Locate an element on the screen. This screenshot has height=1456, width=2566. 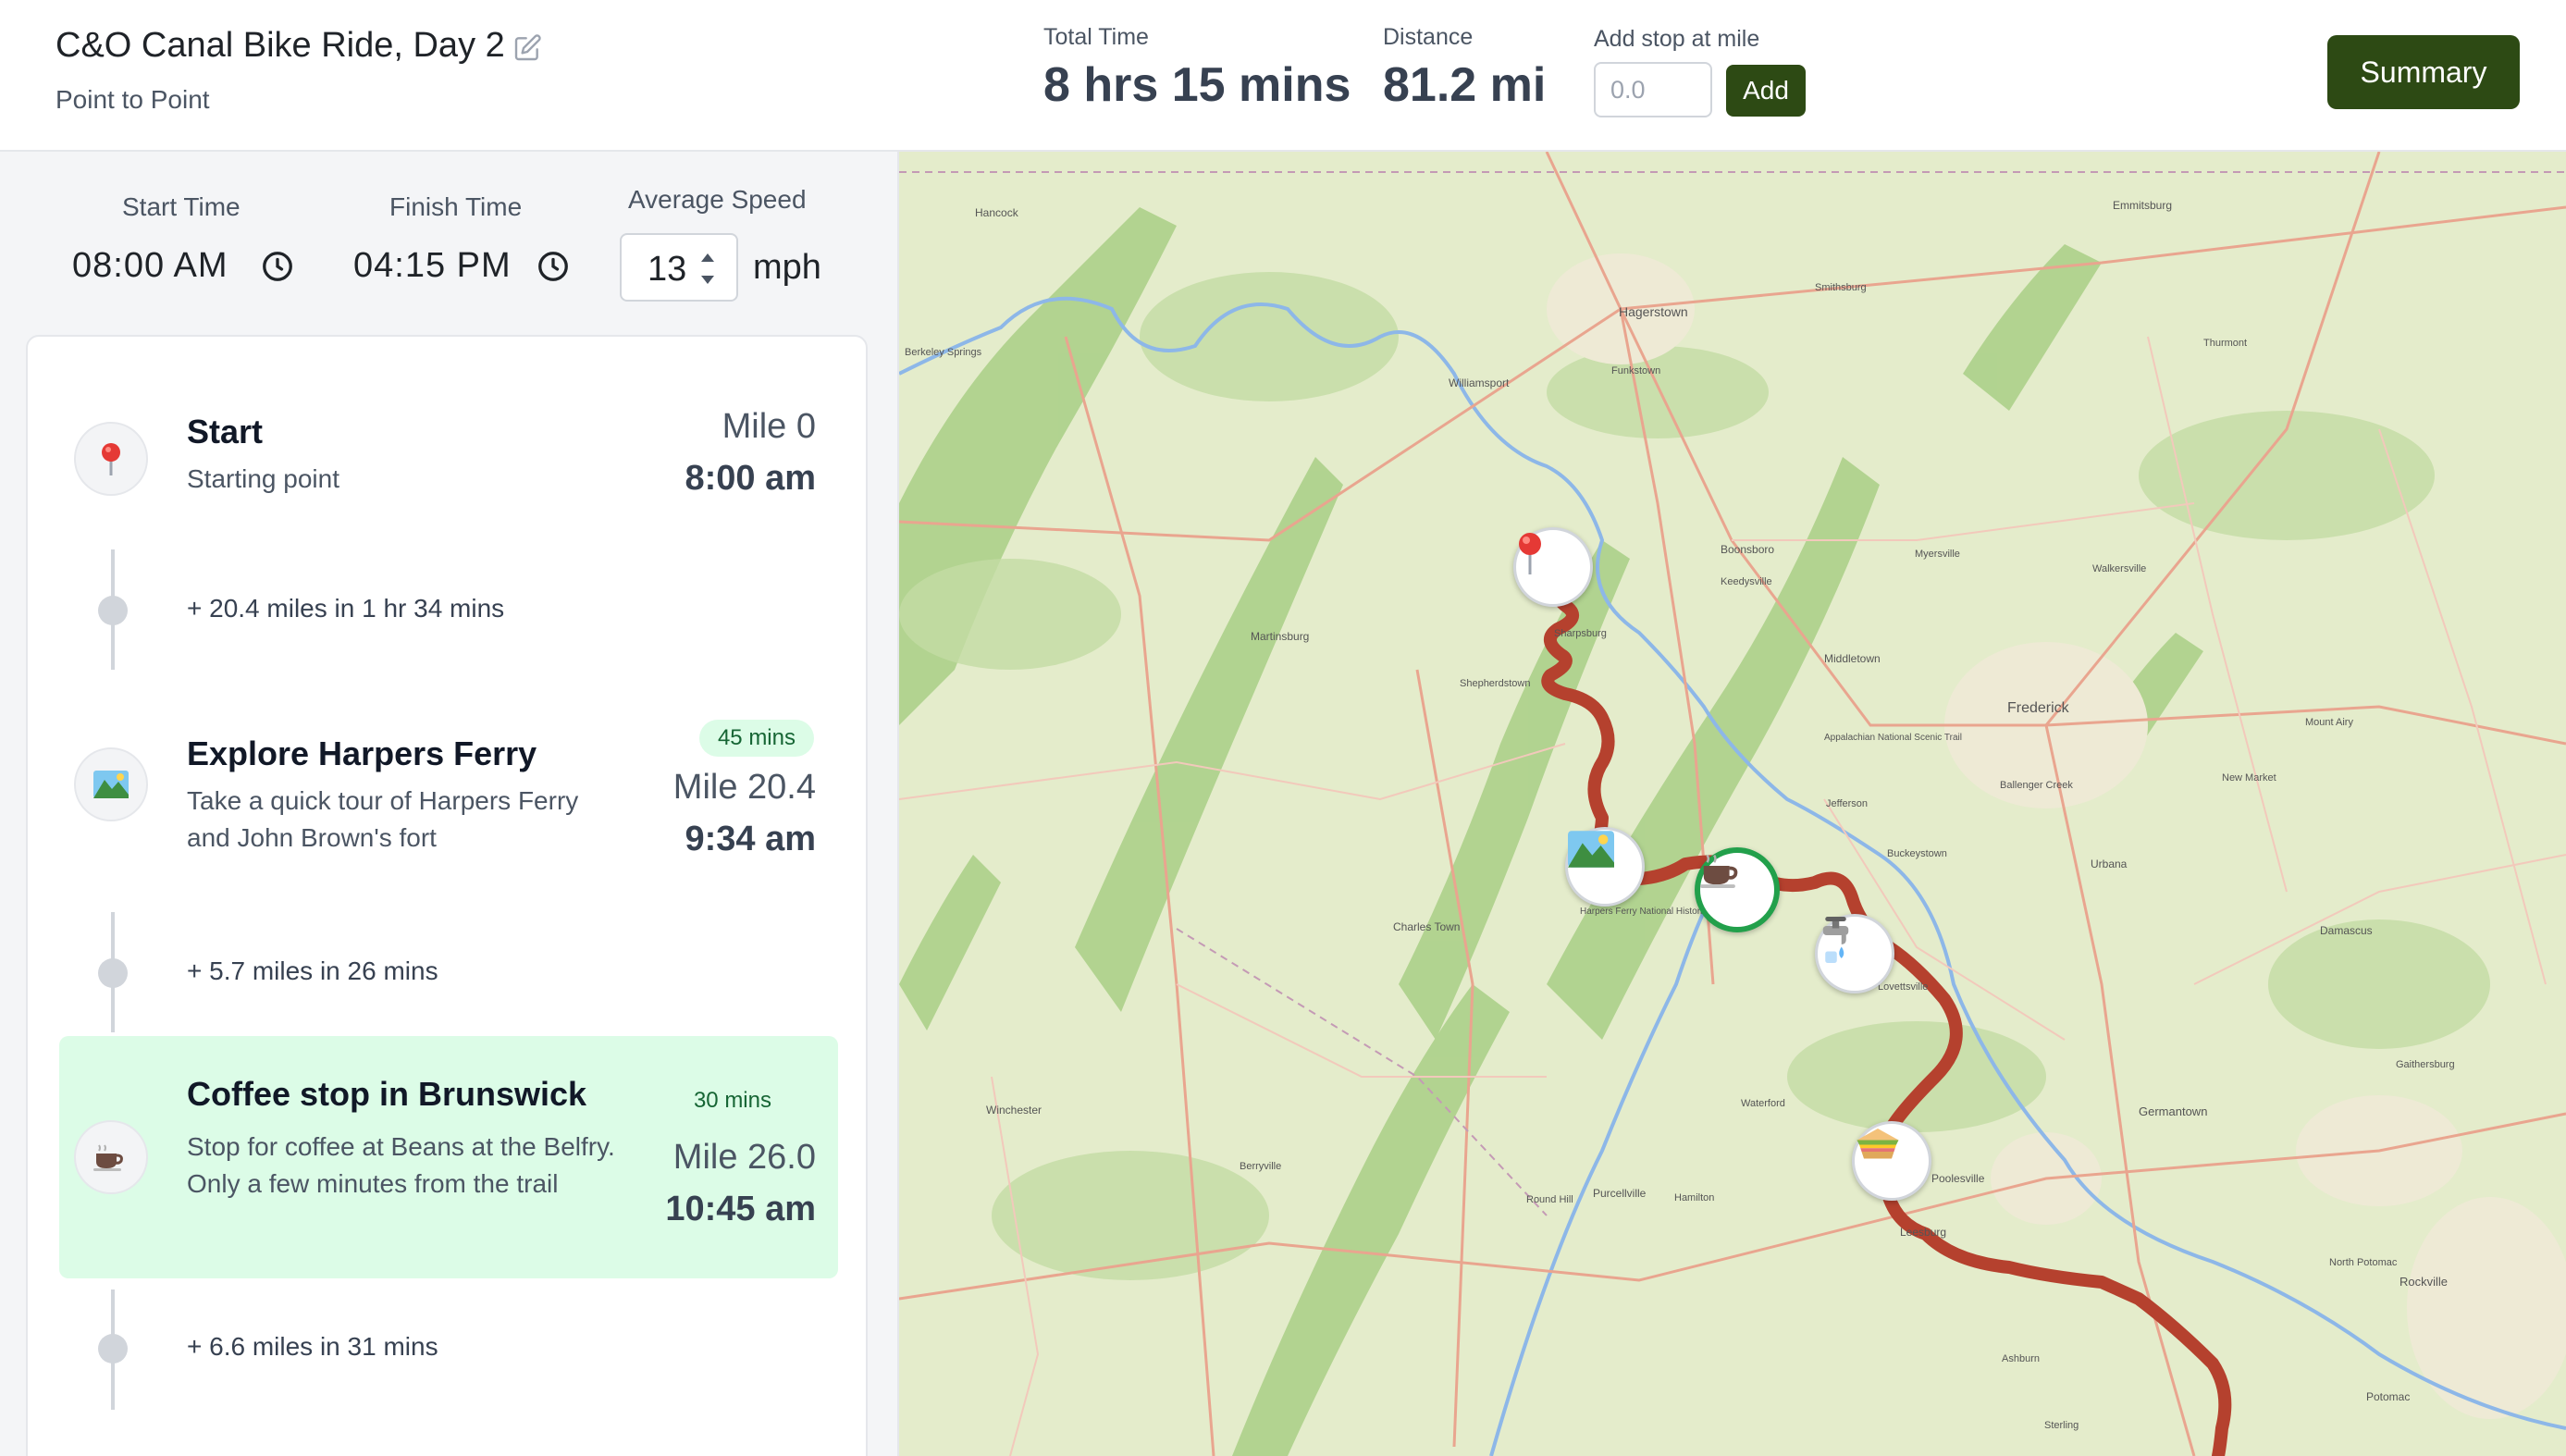
average-speed-value: 13 is located at coordinates (667, 269).